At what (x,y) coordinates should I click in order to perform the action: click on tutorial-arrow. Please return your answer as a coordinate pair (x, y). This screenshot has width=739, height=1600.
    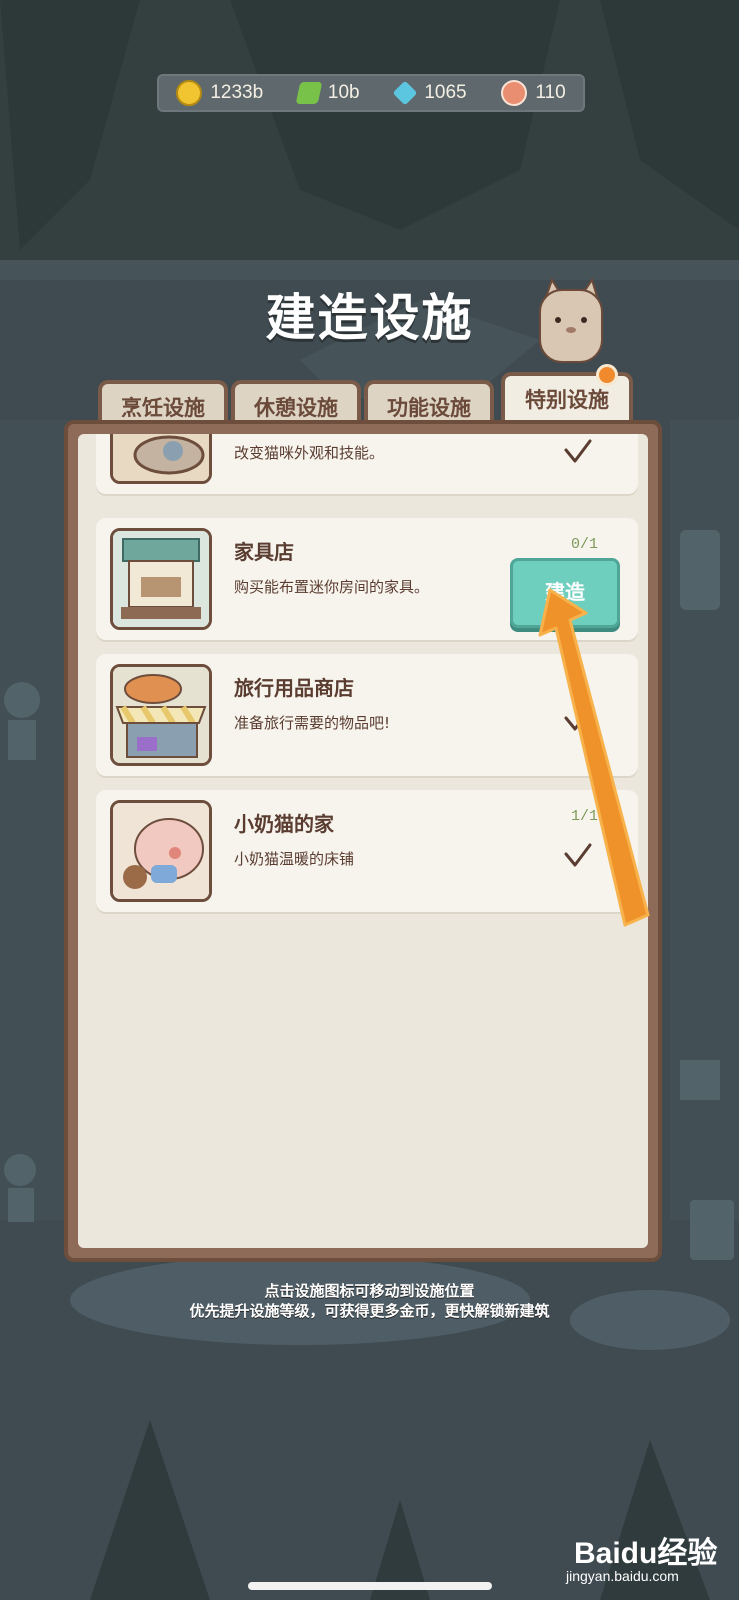
    Looking at the image, I should click on (594, 757).